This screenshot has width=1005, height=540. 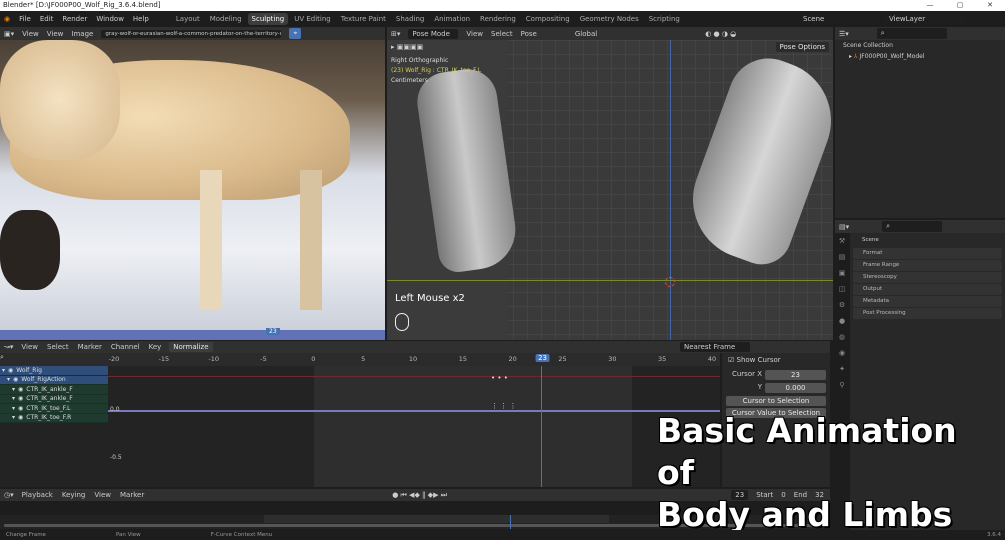 What do you see at coordinates (927, 289) in the screenshot?
I see `panel-output: Output` at bounding box center [927, 289].